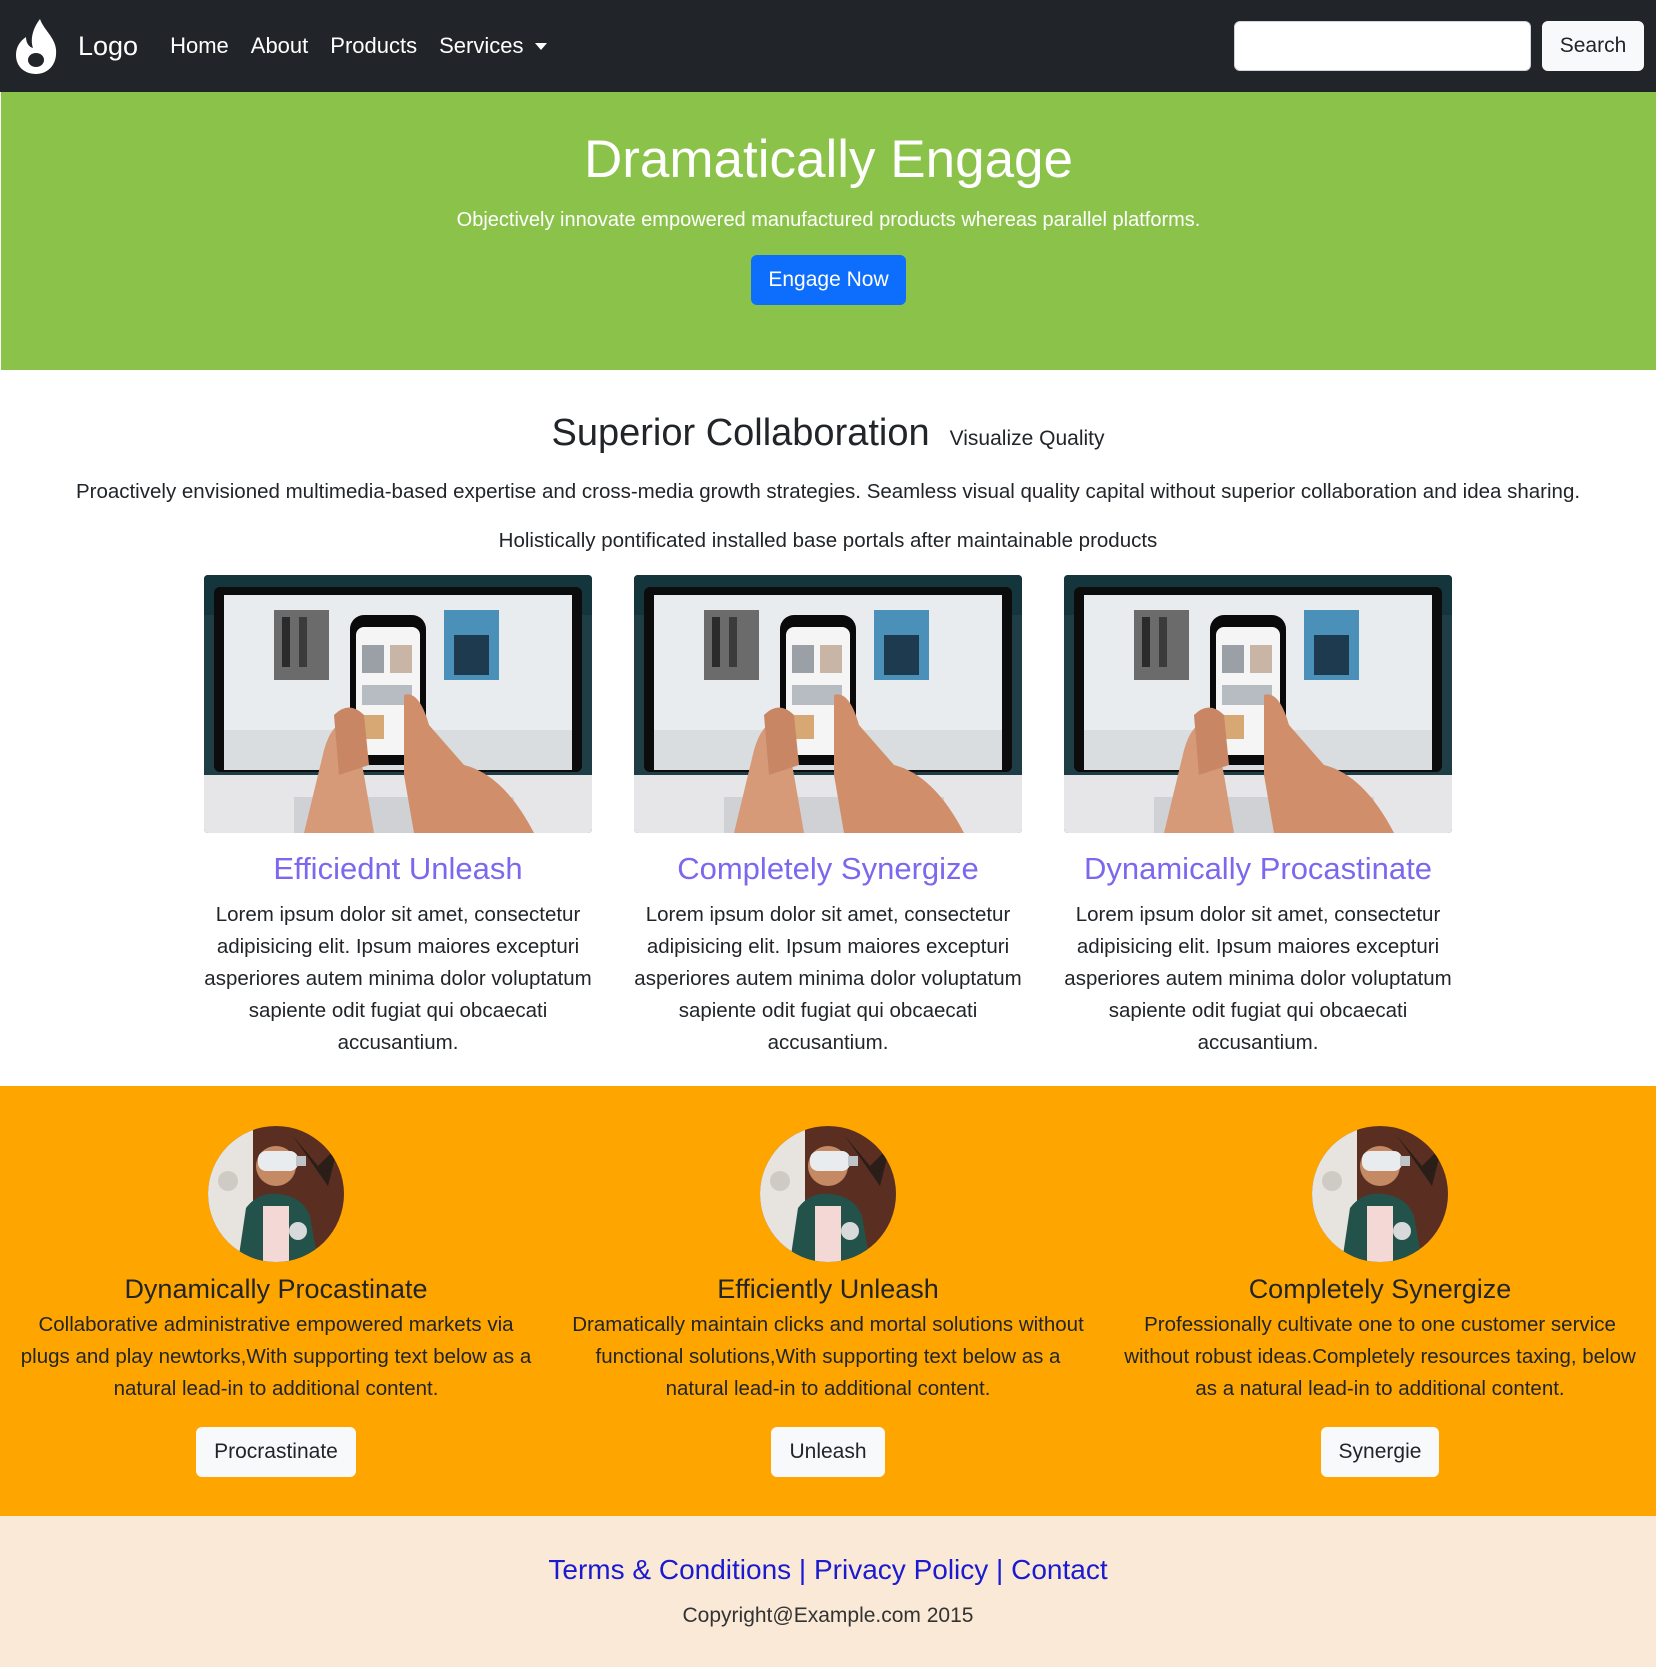  Describe the element at coordinates (828, 1289) in the screenshot. I see `feature-title: Efficiently Unleash` at that location.